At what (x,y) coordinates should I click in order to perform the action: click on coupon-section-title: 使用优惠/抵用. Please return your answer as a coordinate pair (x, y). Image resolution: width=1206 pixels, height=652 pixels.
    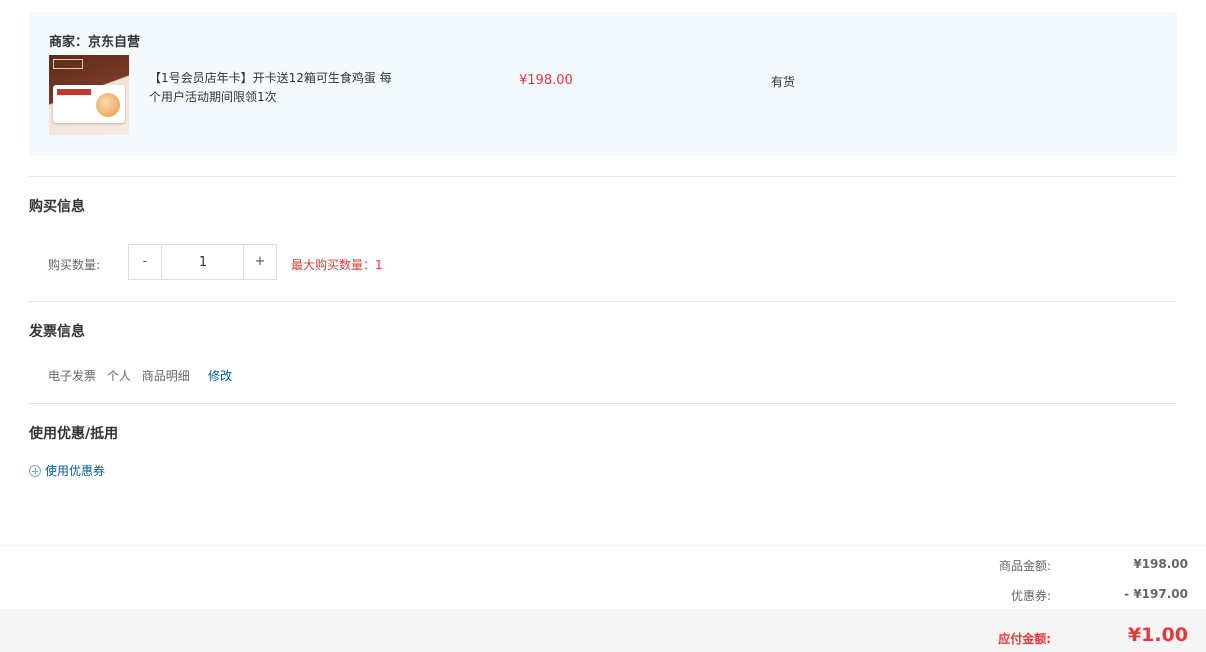
    Looking at the image, I should click on (74, 434).